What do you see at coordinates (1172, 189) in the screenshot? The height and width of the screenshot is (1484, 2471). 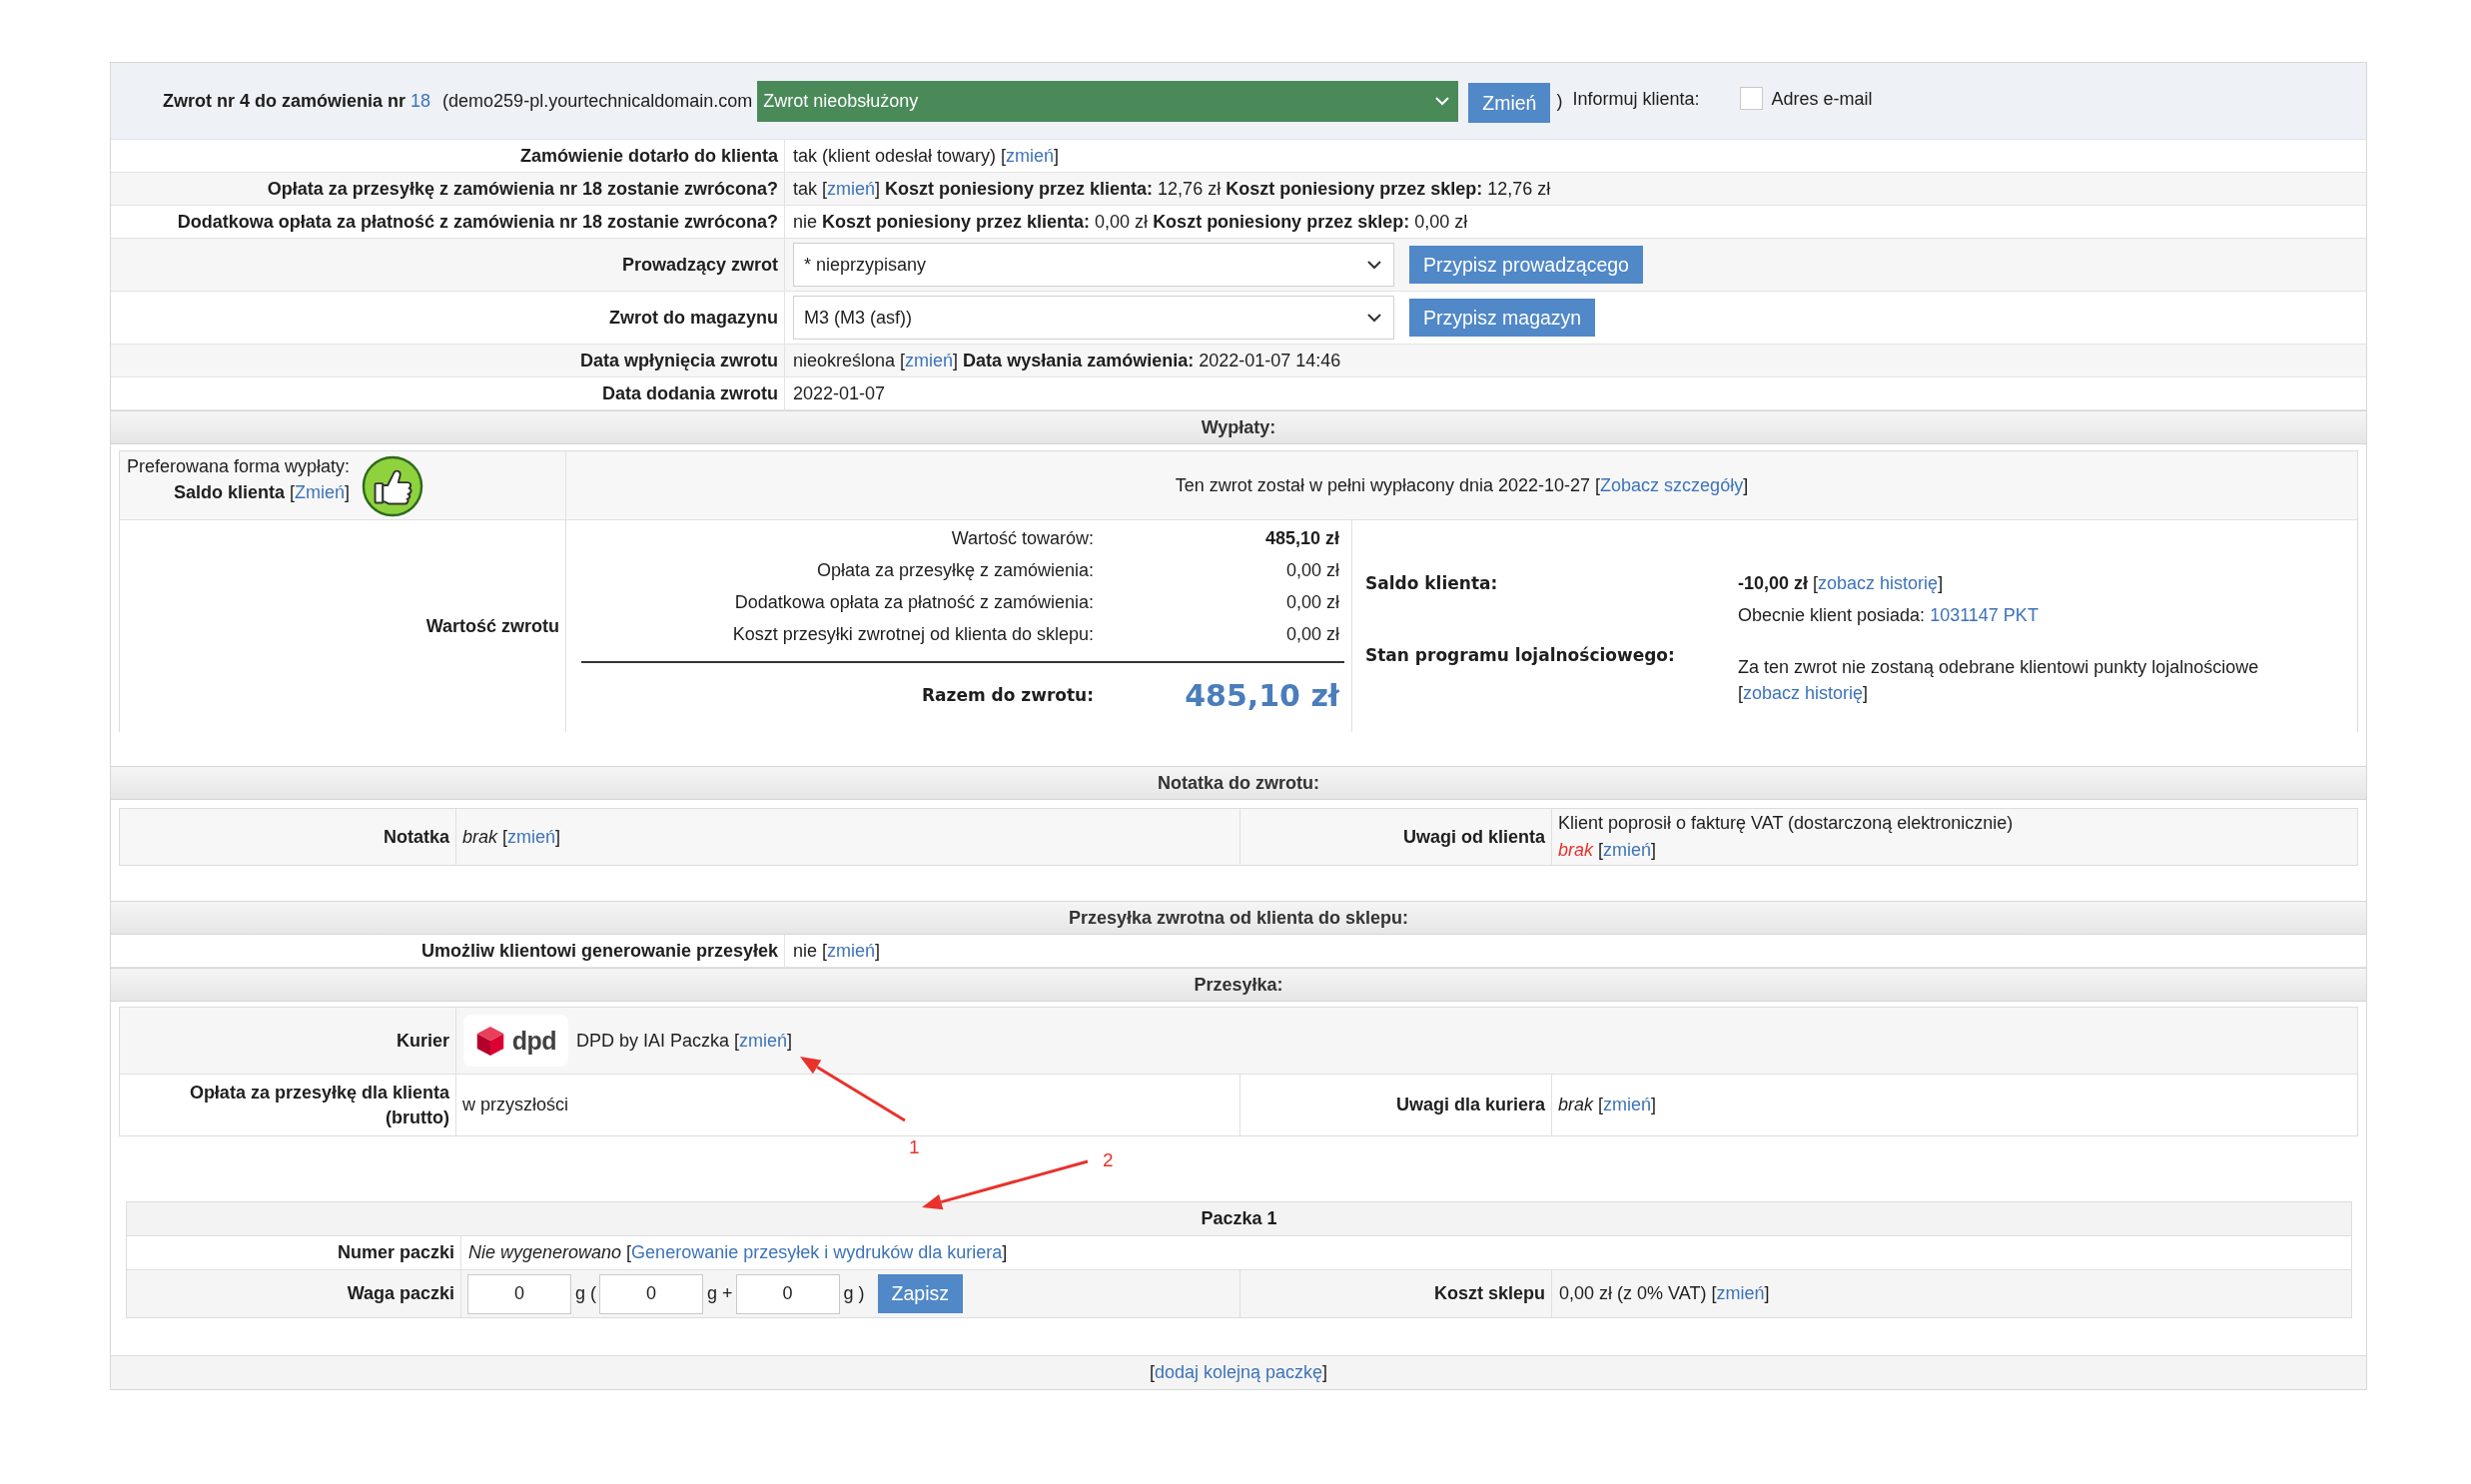 I see `field-value: tak [zmień] Koszt poniesiony przez klienta: 12,76 zł Koszt poniesiony przez sklep: 12,76 zł` at bounding box center [1172, 189].